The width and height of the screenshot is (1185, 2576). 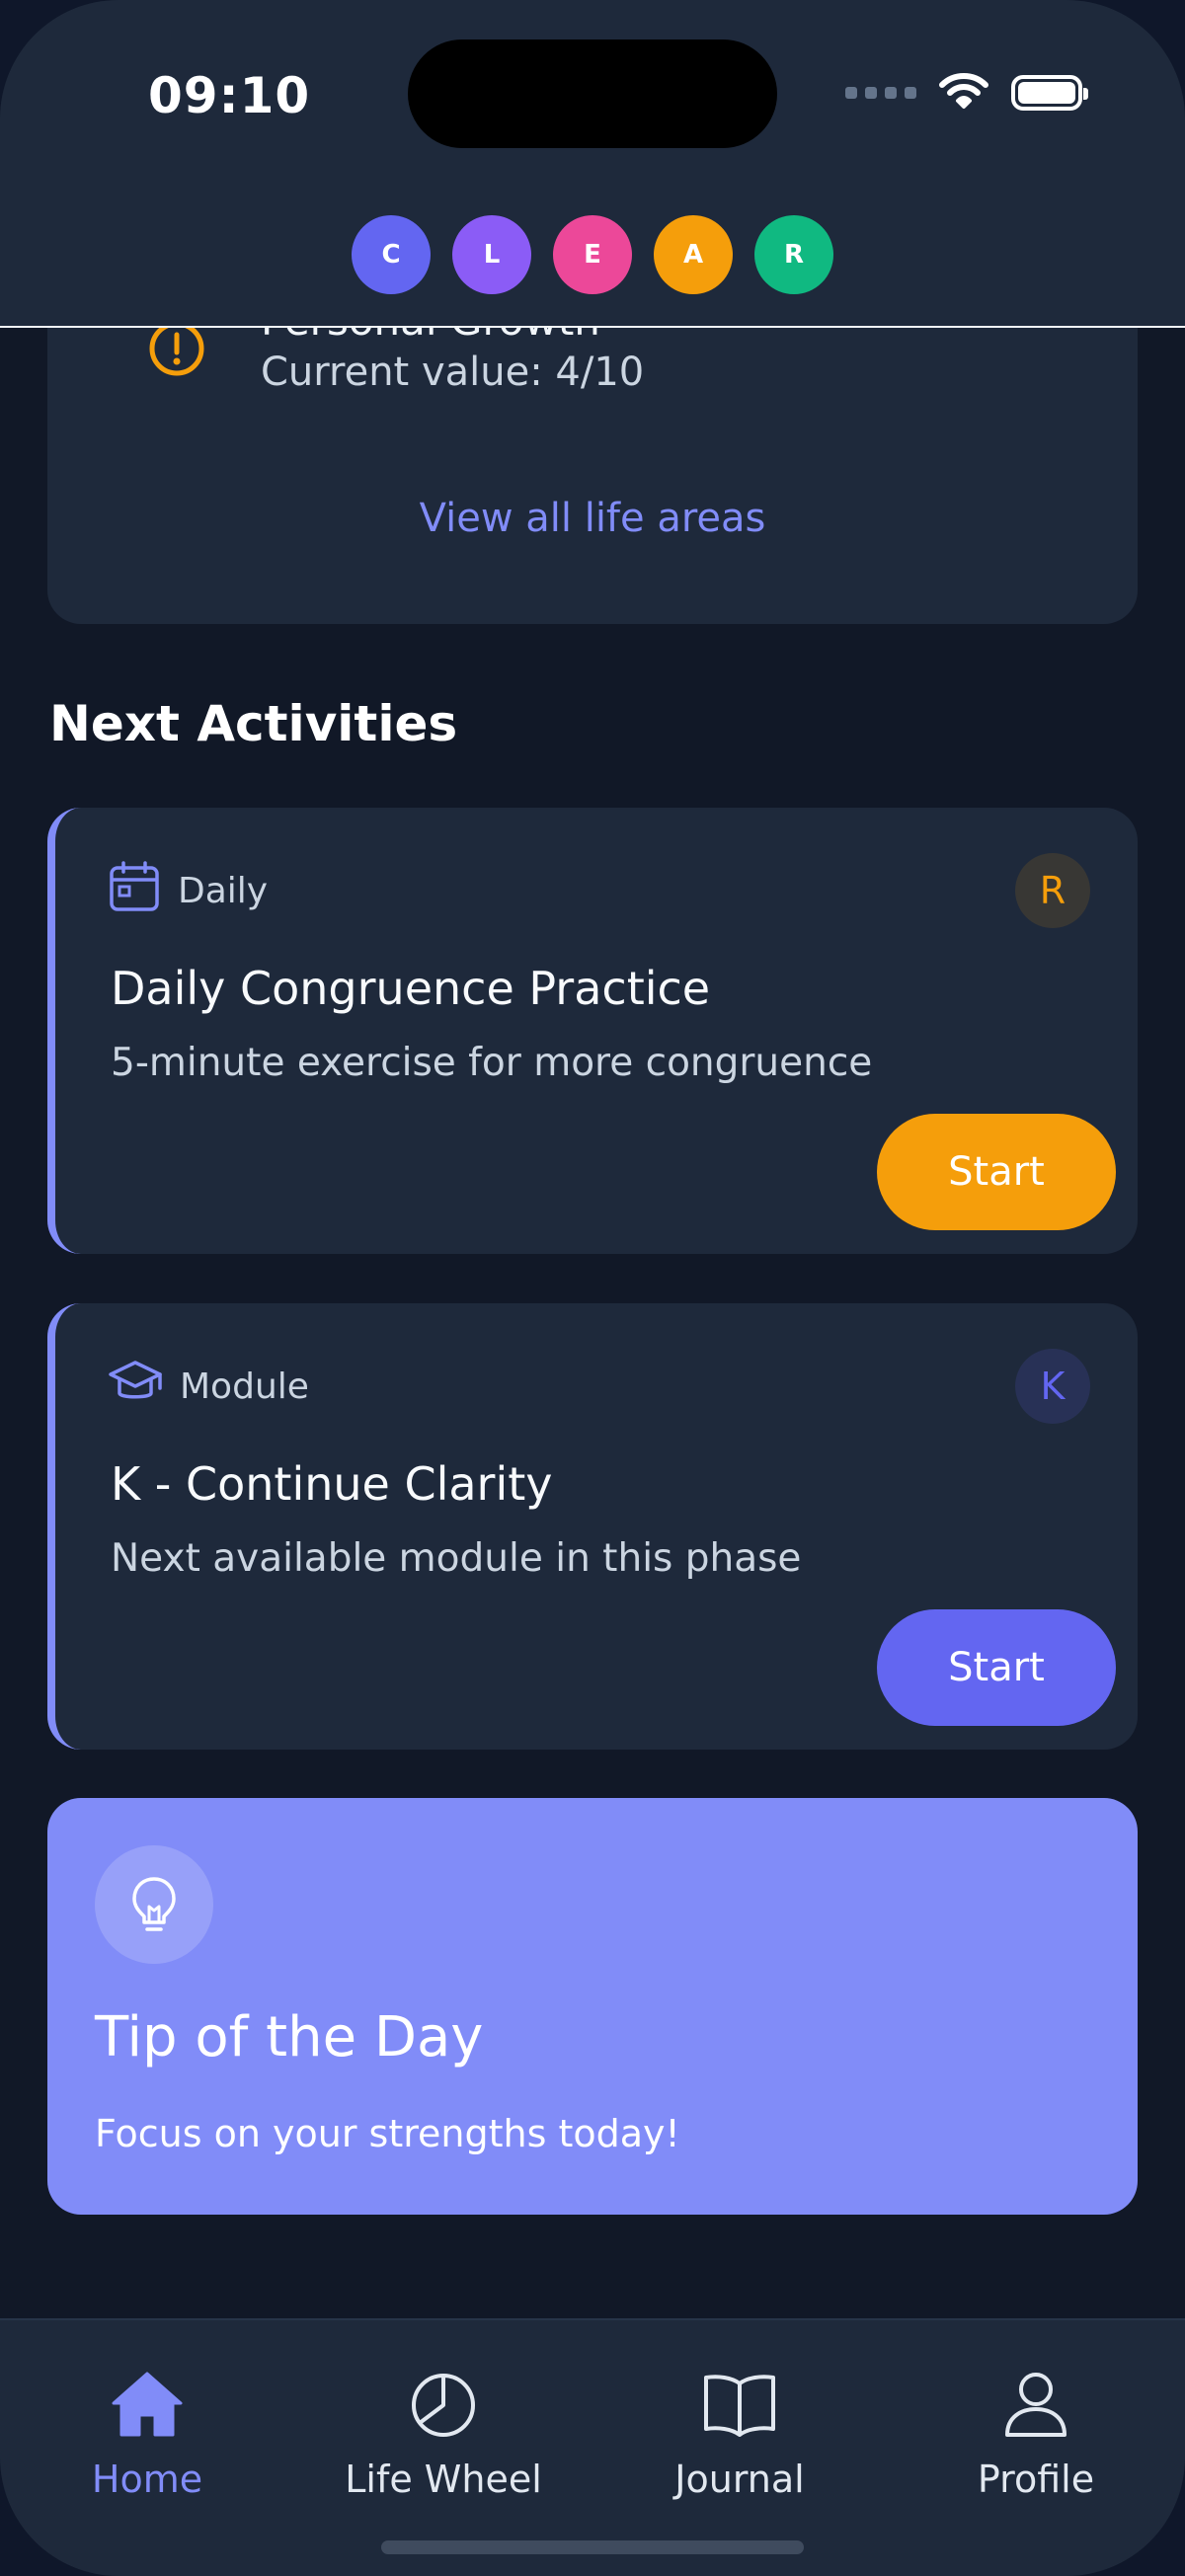 What do you see at coordinates (148, 2409) in the screenshot?
I see `home-icon` at bounding box center [148, 2409].